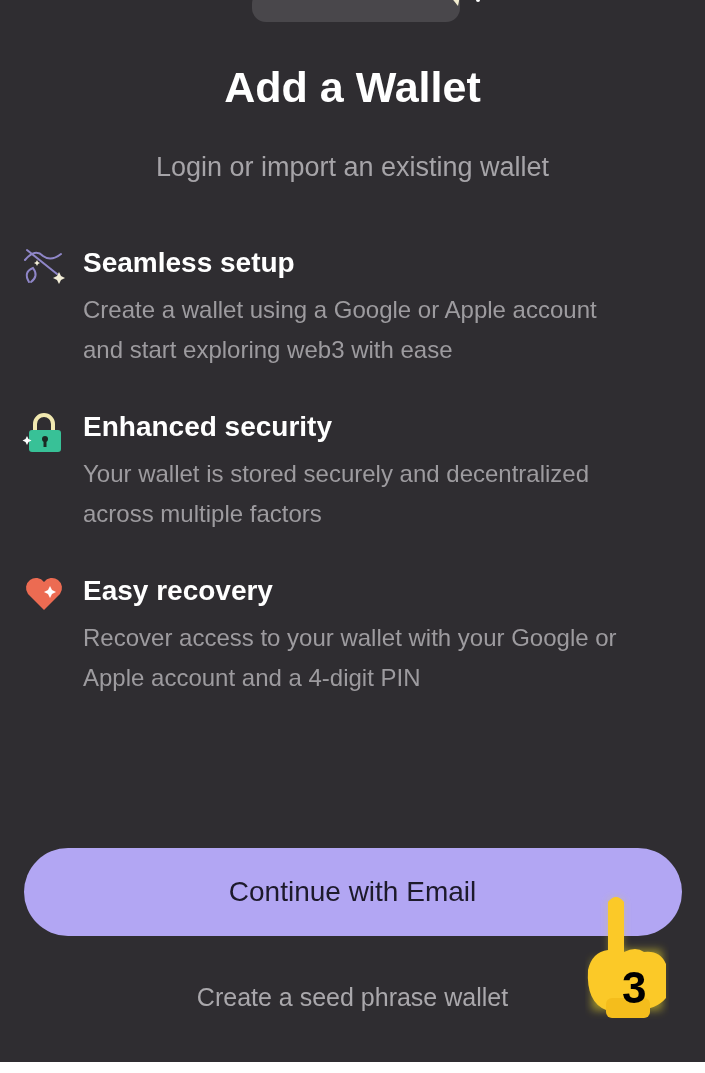 This screenshot has width=705, height=1073. Describe the element at coordinates (340, 330) in the screenshot. I see `feature-description: Create a wallet using a Google or Apple account and start exploring web3 with ease` at that location.